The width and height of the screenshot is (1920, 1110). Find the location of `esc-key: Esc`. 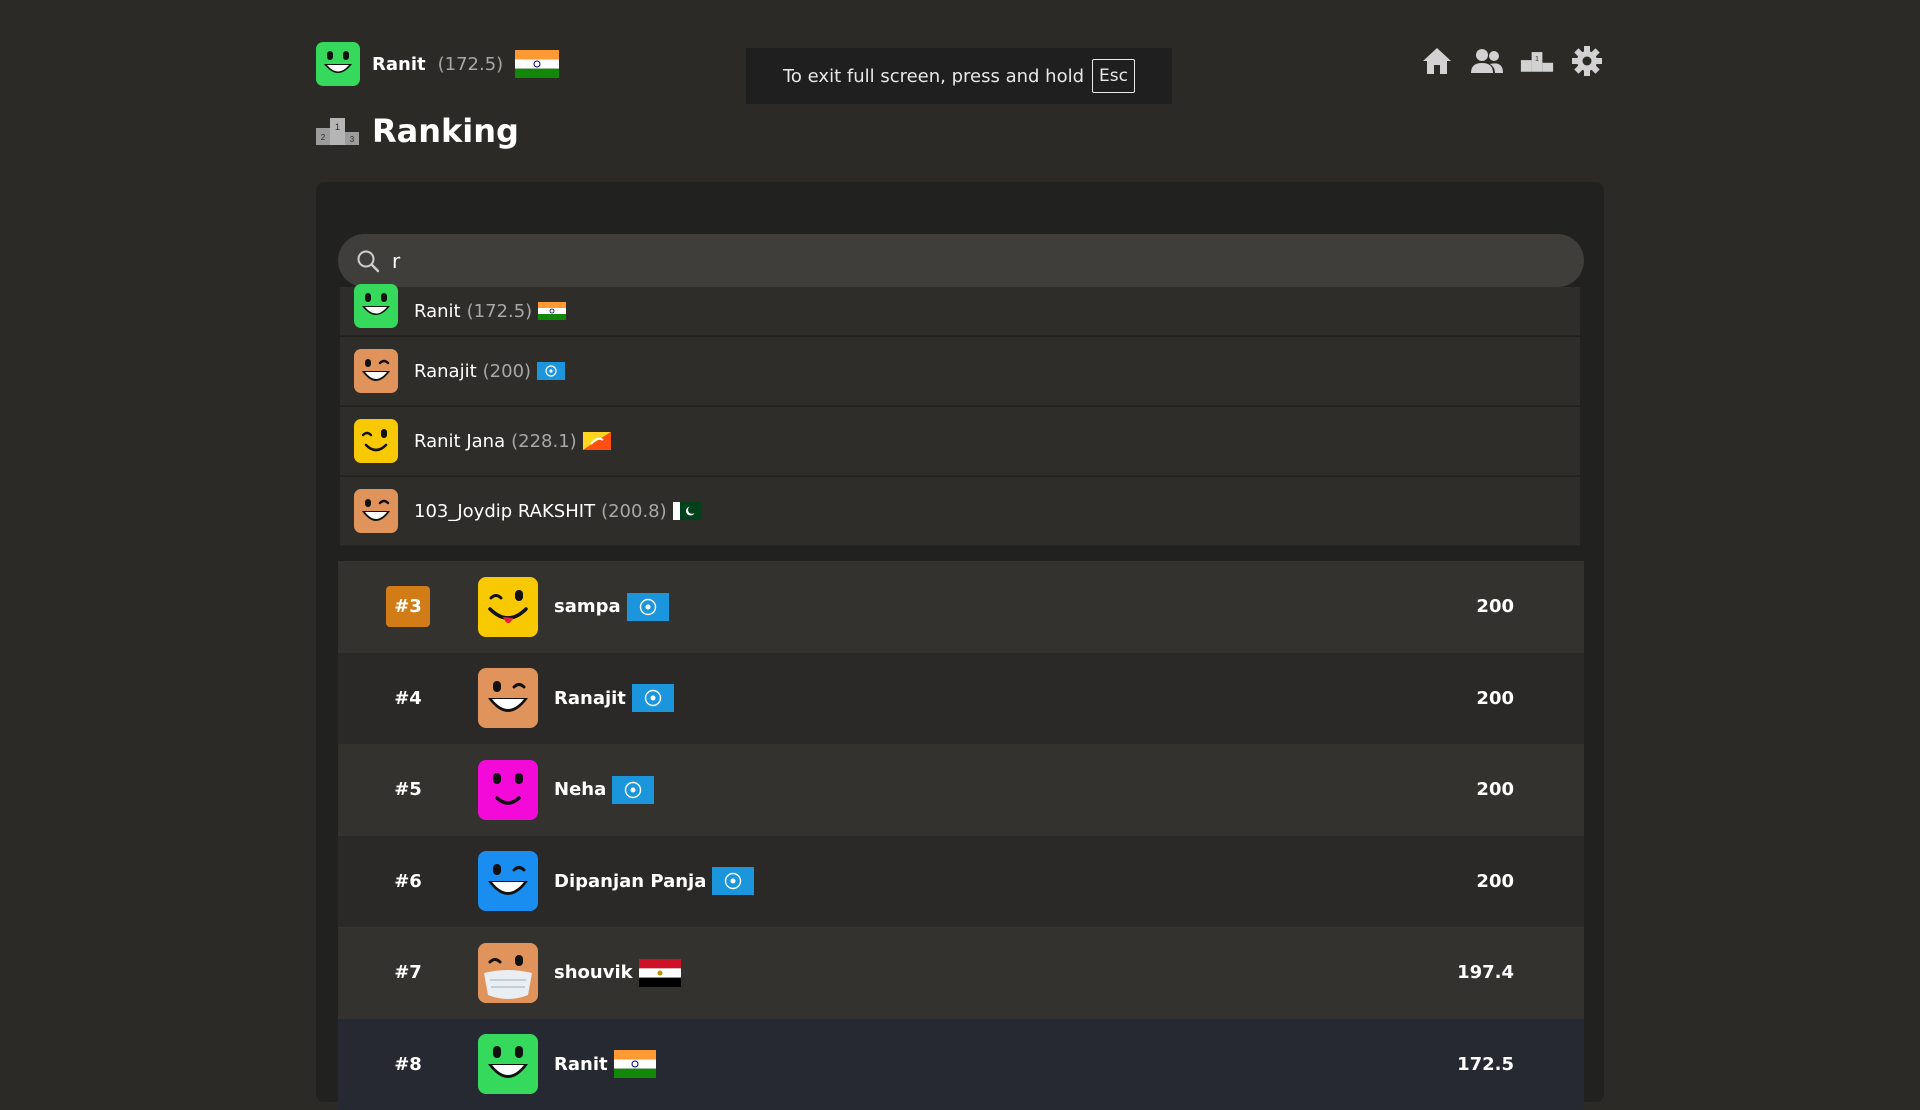

esc-key: Esc is located at coordinates (1113, 76).